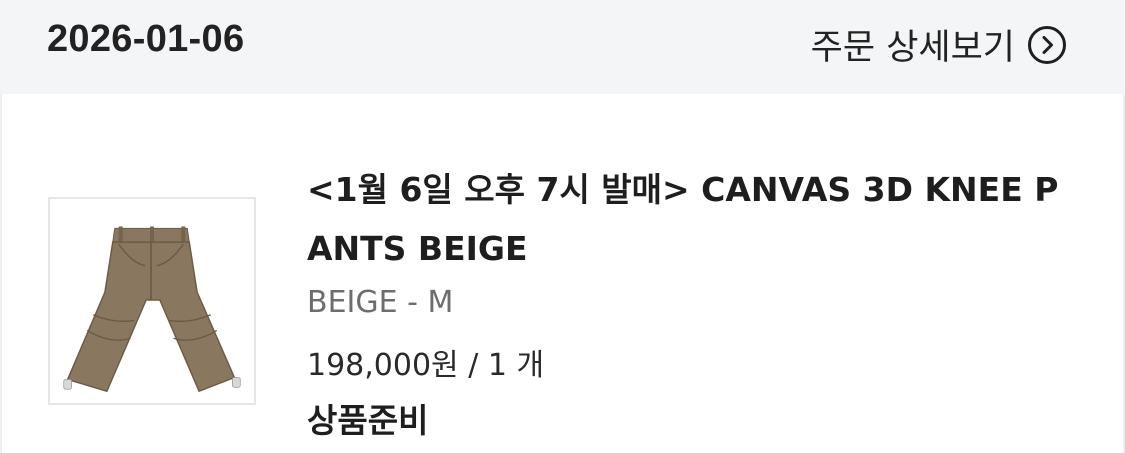  Describe the element at coordinates (146, 39) in the screenshot. I see `order-date: 2026-01-06` at that location.